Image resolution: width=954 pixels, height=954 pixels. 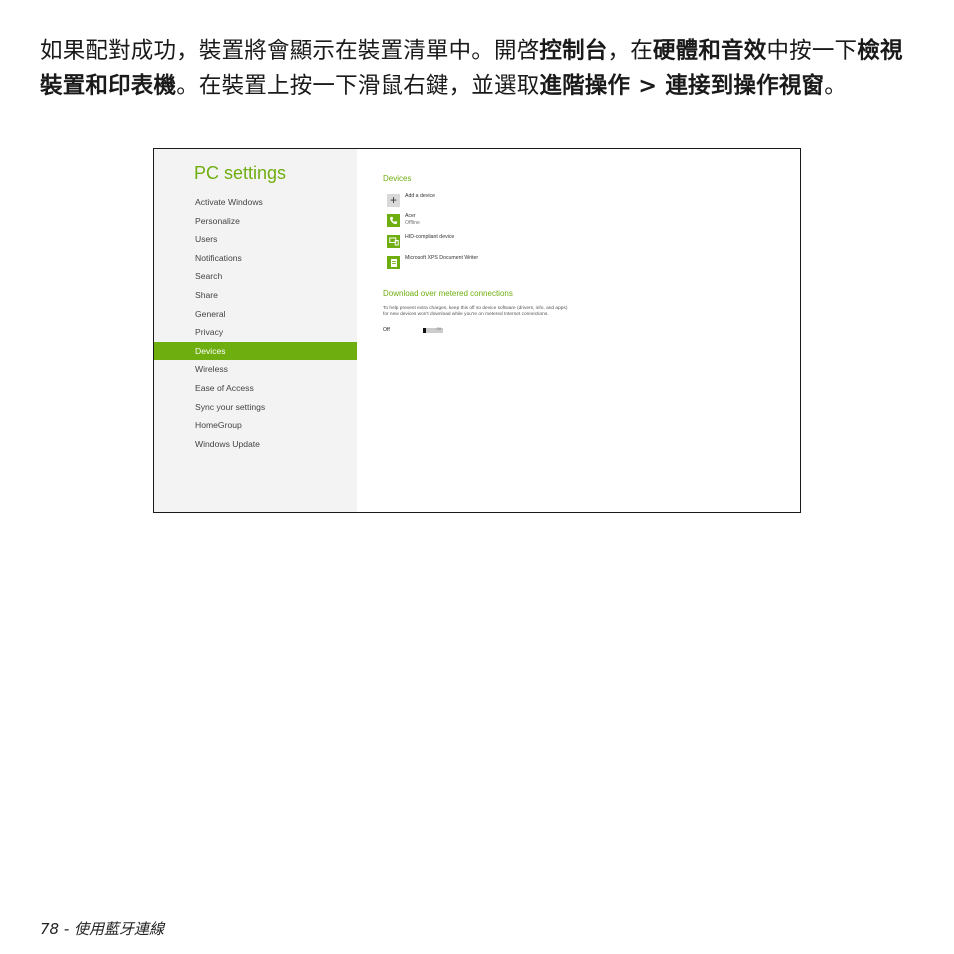 What do you see at coordinates (255, 239) in the screenshot?
I see `sidebar-item-users: Users` at bounding box center [255, 239].